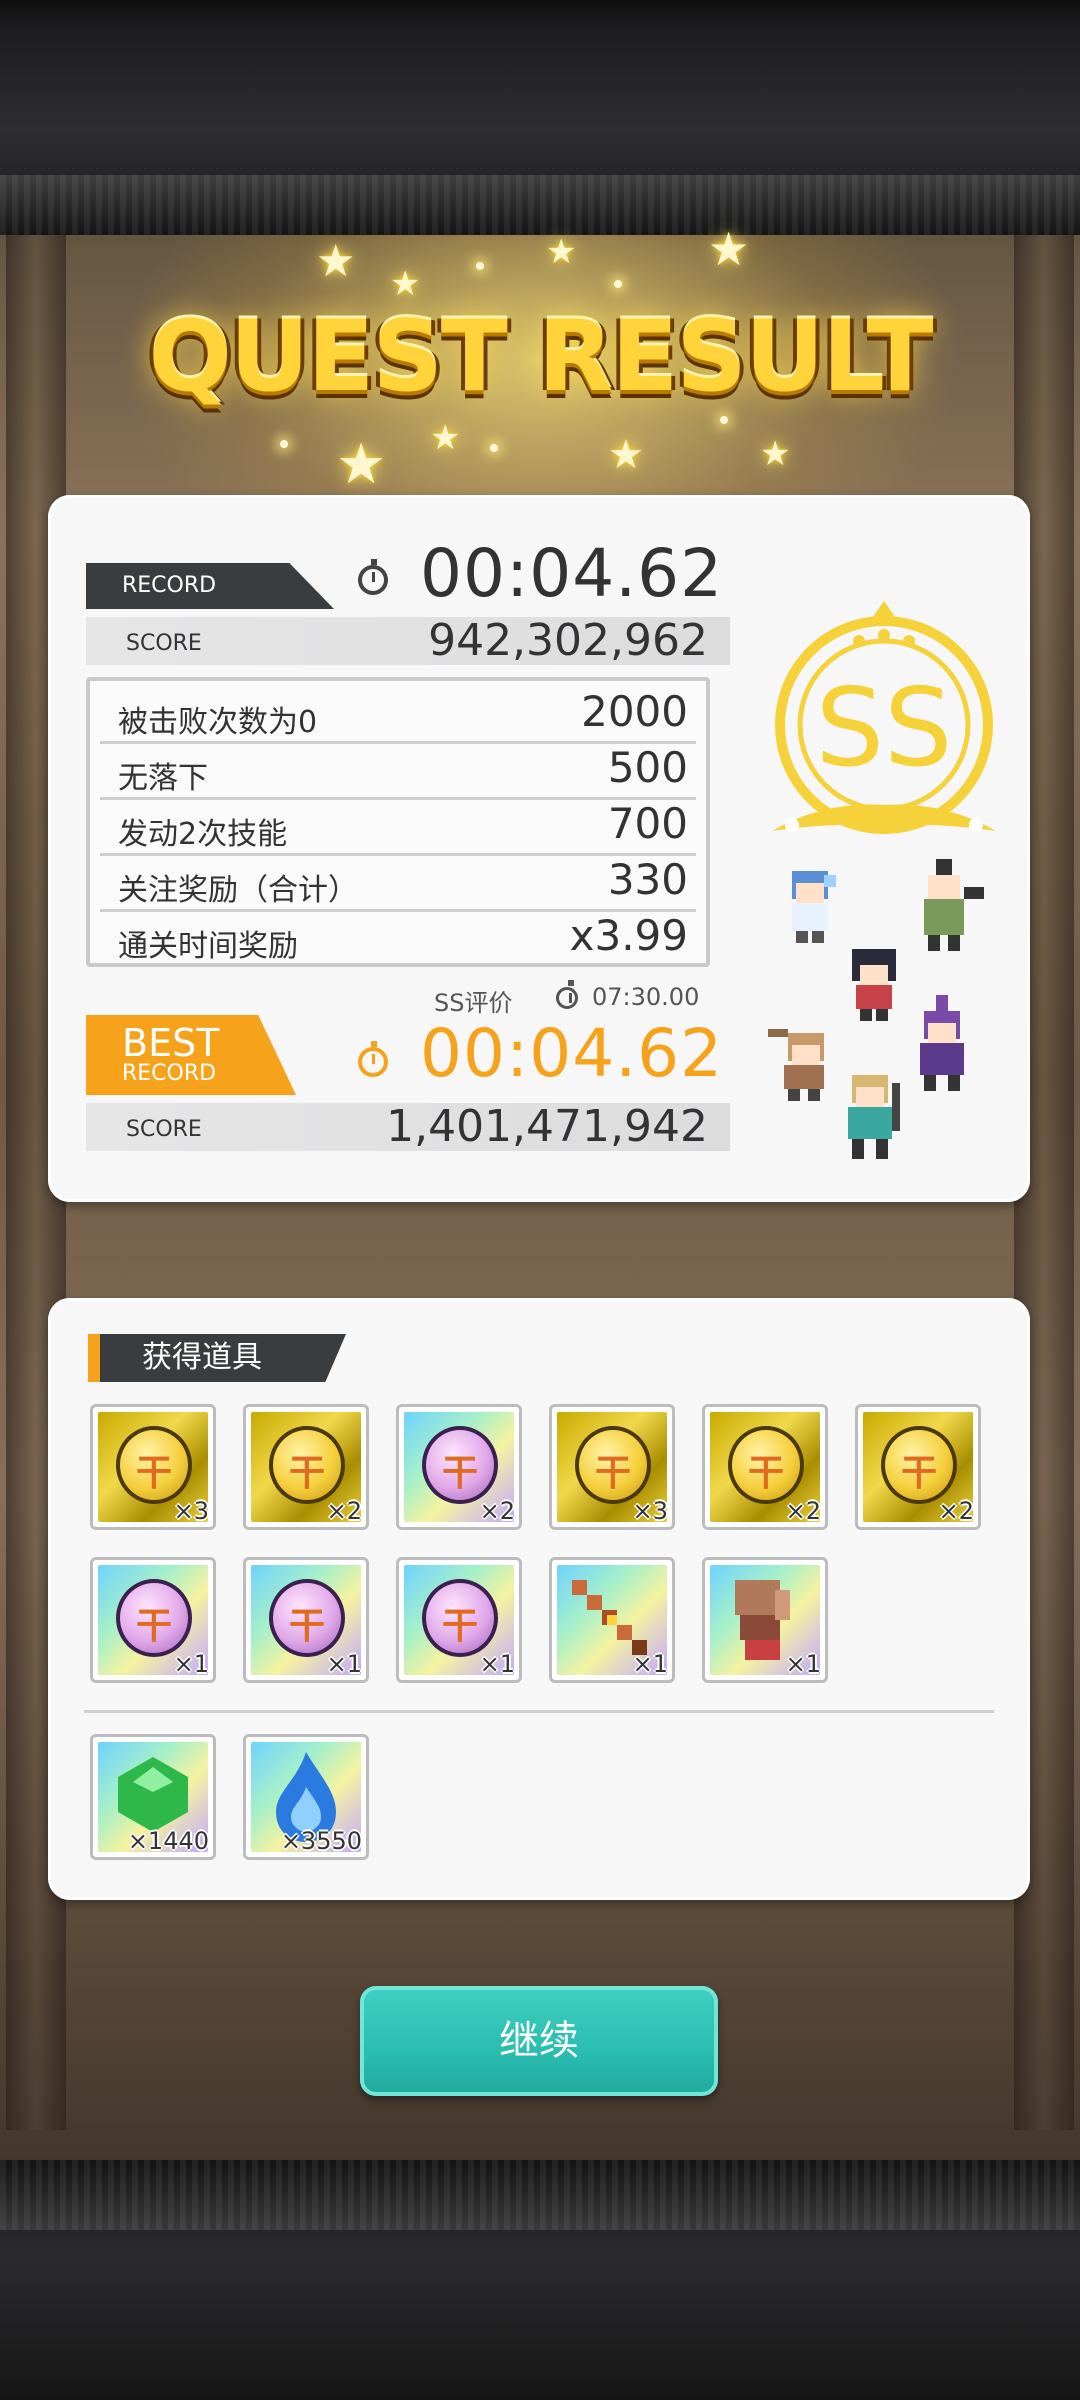 The image size is (1080, 2400). What do you see at coordinates (168, 1841) in the screenshot?
I see `item-quantity: ×1440` at bounding box center [168, 1841].